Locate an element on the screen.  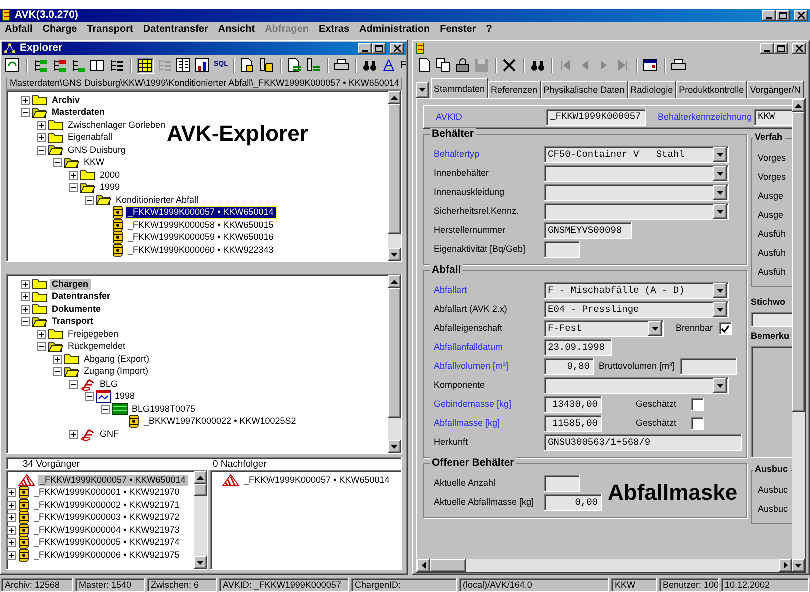
window-icon is located at coordinates (98, 65).